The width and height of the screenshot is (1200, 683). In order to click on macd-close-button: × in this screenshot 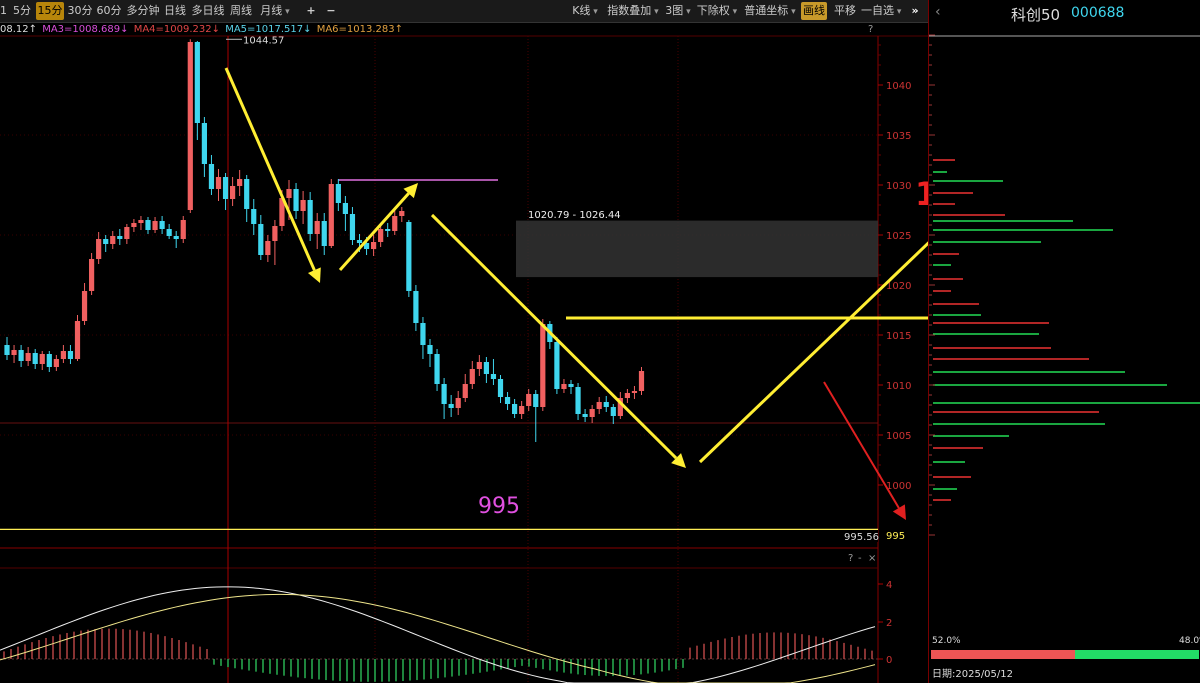, I will do `click(872, 558)`.